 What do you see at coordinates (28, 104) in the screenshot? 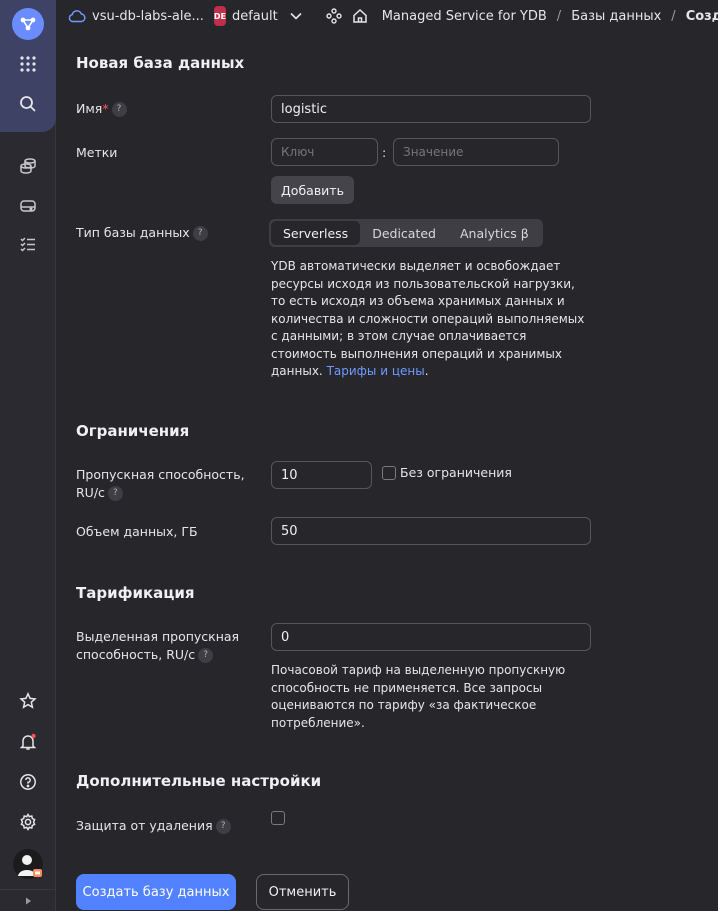
I see `search-icon` at bounding box center [28, 104].